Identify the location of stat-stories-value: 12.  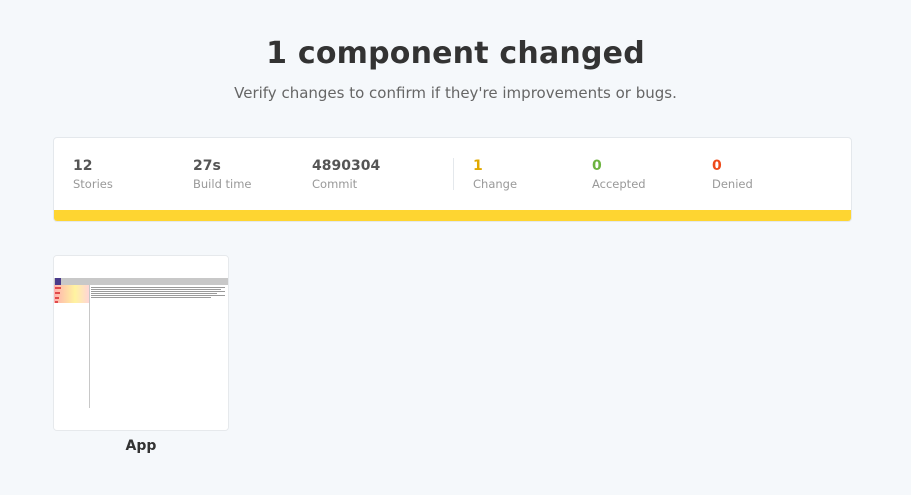
(83, 166).